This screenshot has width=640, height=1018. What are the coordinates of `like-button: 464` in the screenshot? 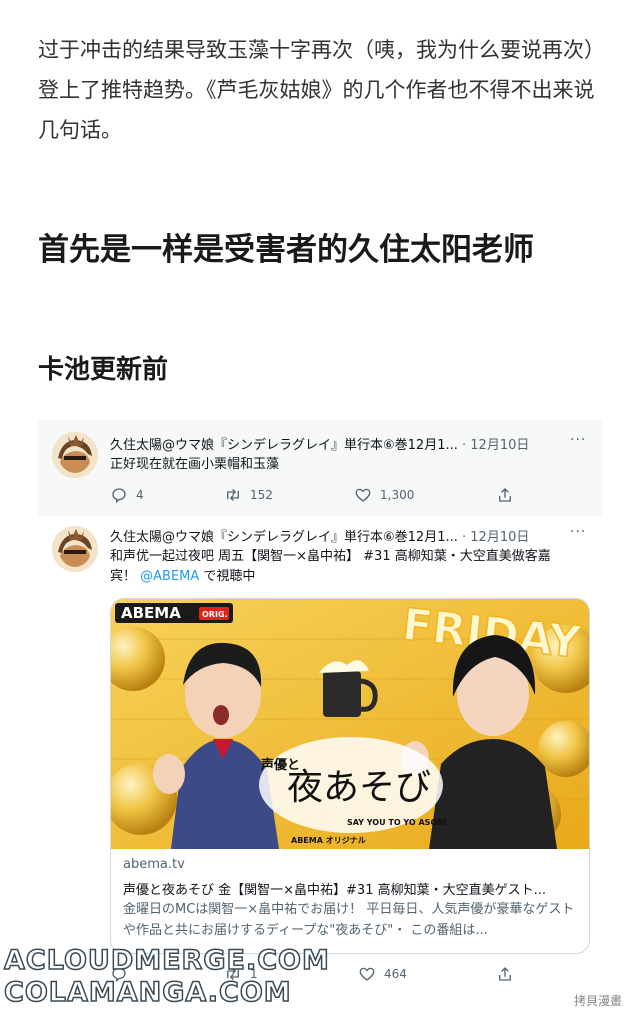 It's located at (382, 974).